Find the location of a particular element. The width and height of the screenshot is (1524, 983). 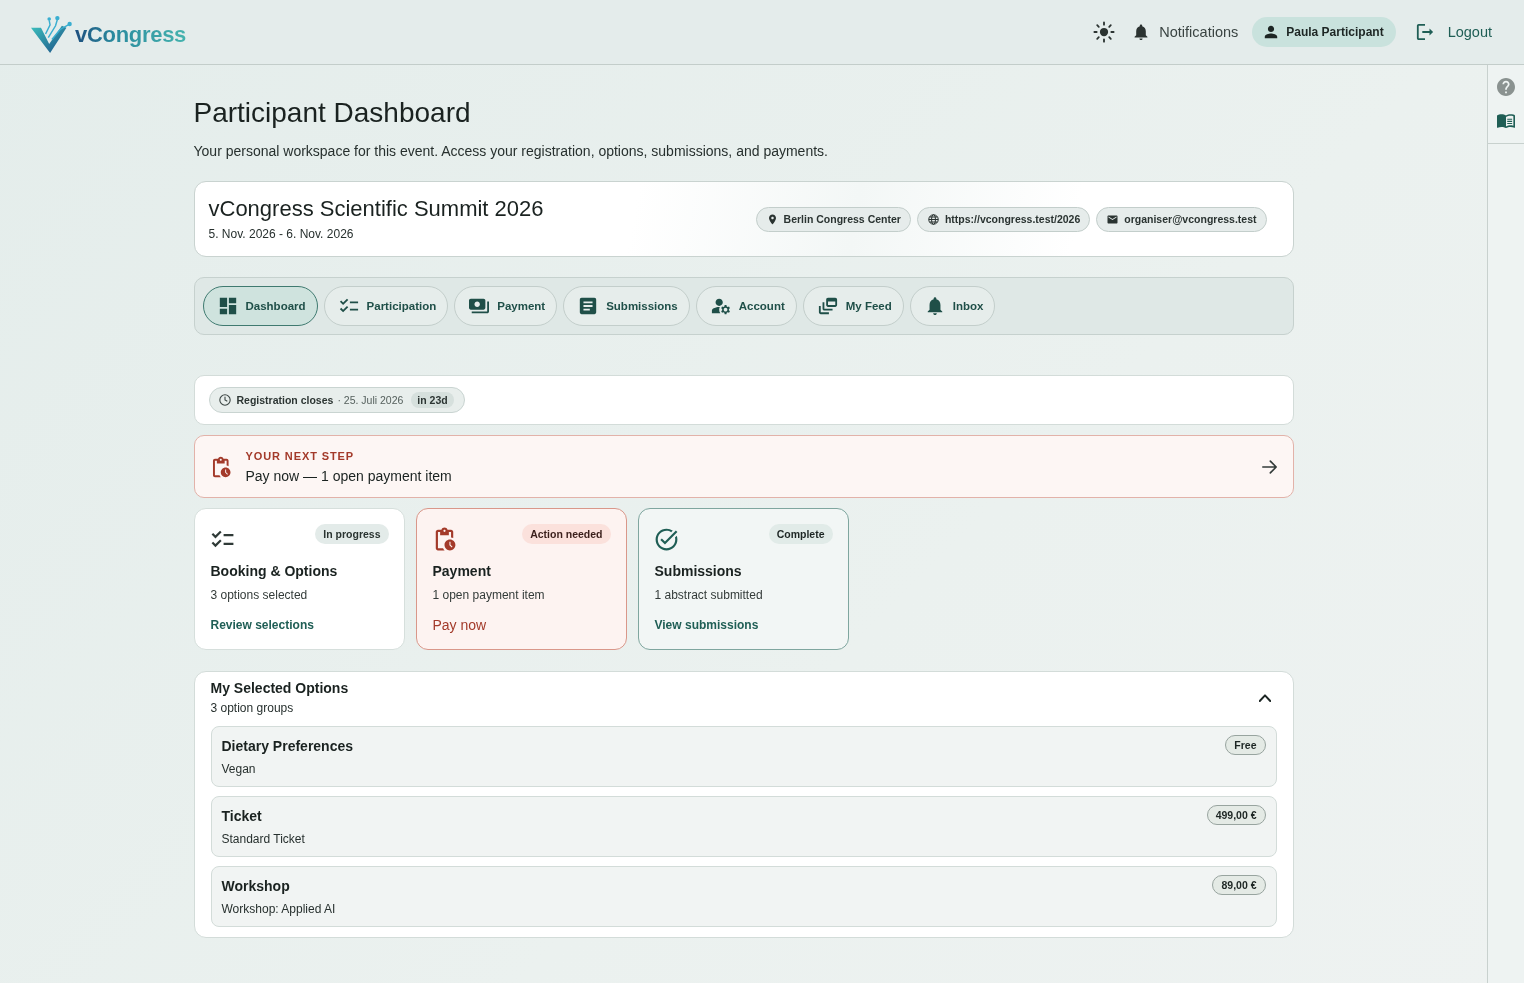

next-step-banner: YOUR NEXT STEP Pay now — 1 open payment item is located at coordinates (743, 466).